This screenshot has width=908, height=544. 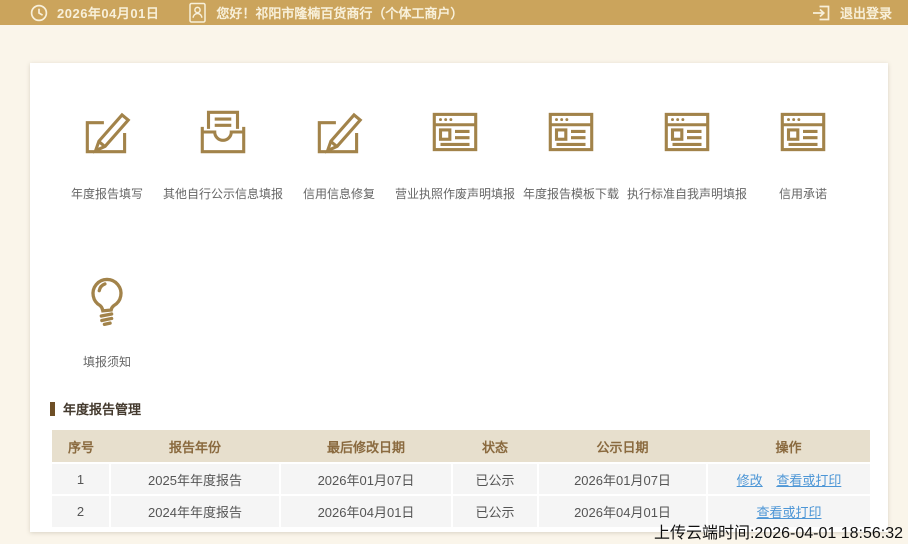 What do you see at coordinates (821, 13) in the screenshot?
I see `exit-icon` at bounding box center [821, 13].